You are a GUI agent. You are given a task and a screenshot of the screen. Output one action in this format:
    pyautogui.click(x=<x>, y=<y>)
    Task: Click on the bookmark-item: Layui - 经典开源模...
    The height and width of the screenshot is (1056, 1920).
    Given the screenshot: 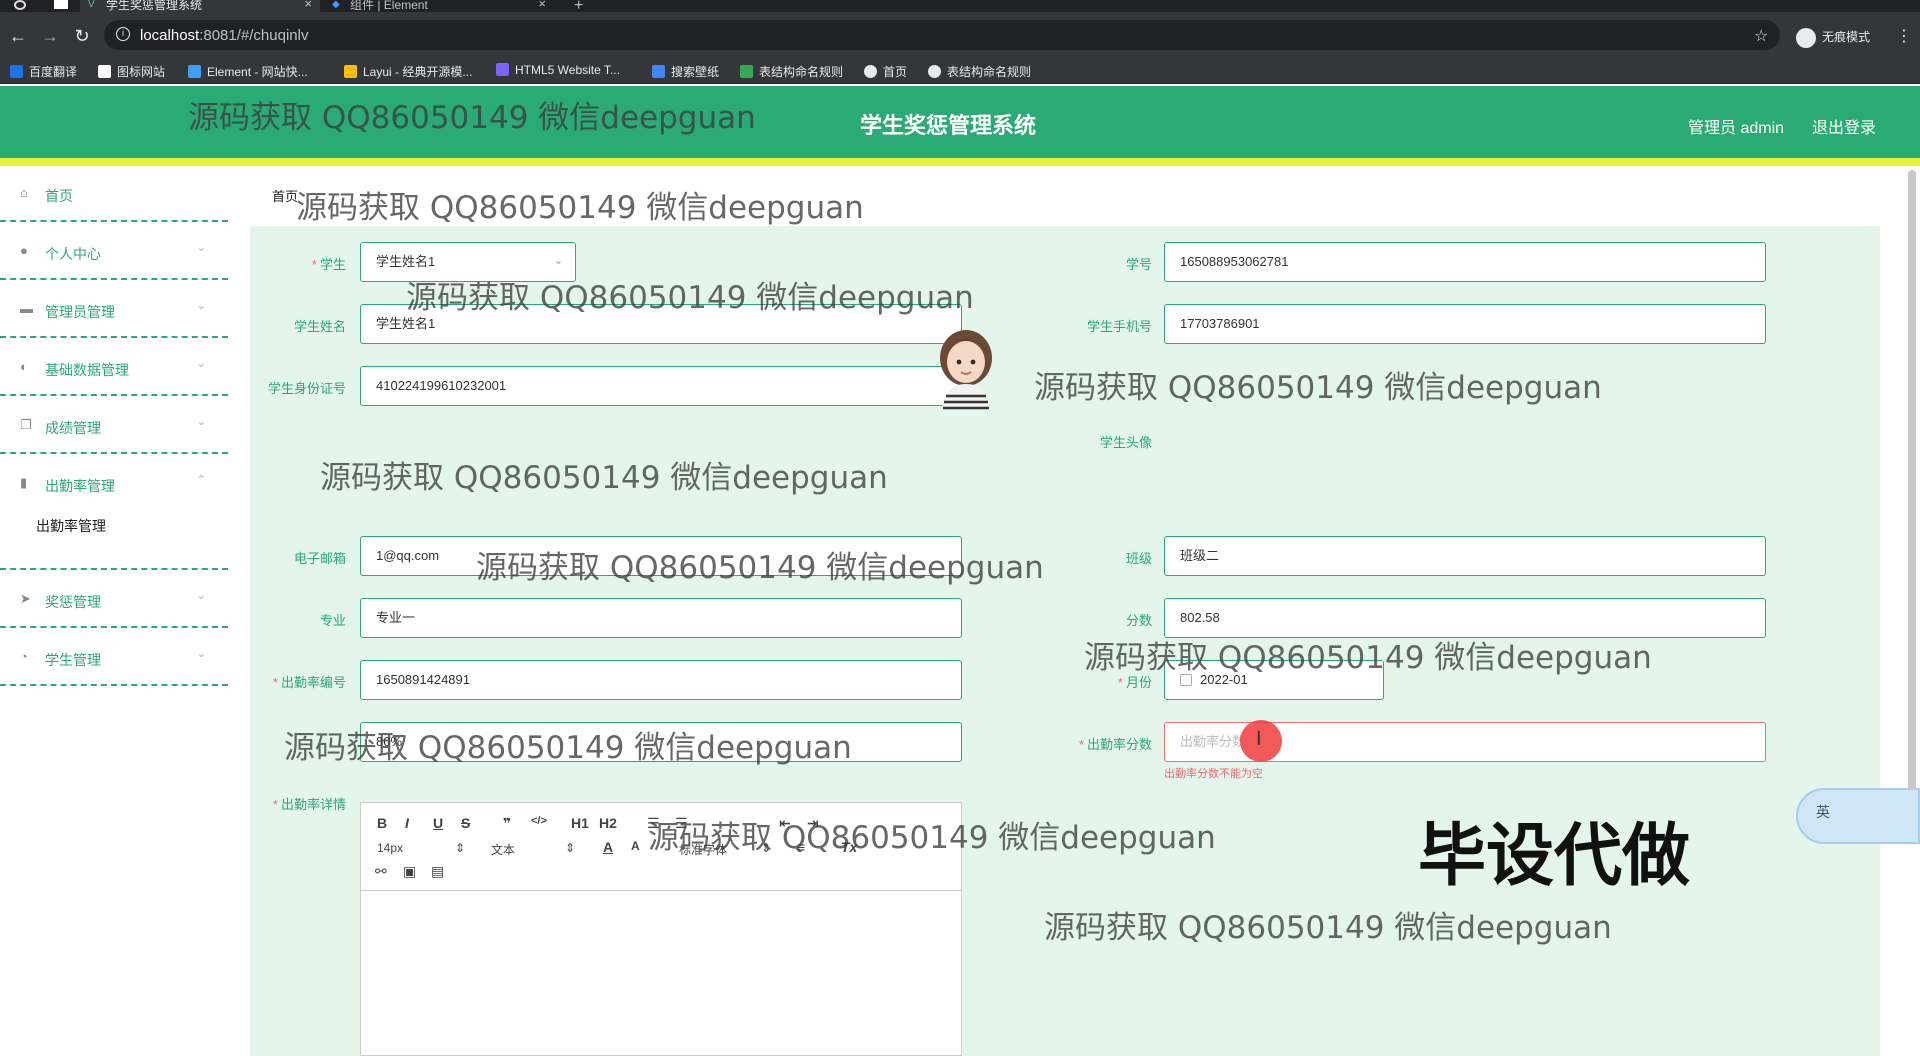 What is the action you would take?
    pyautogui.click(x=408, y=71)
    